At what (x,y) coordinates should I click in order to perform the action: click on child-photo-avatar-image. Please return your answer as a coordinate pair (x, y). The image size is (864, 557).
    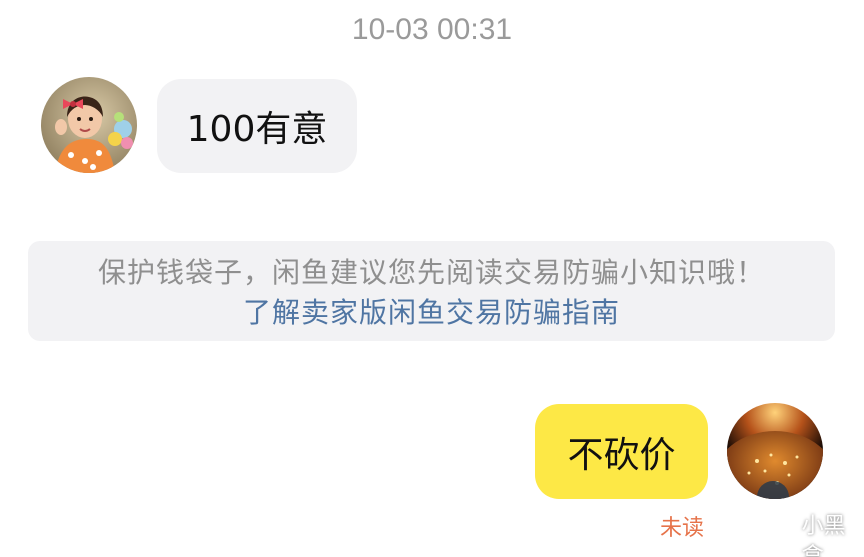
    Looking at the image, I should click on (89, 125).